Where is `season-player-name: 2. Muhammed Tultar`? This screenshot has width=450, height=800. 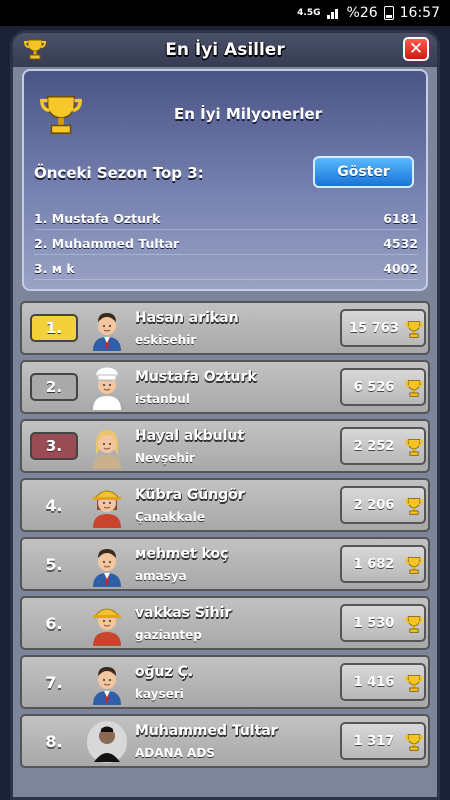 season-player-name: 2. Muhammed Tultar is located at coordinates (107, 243).